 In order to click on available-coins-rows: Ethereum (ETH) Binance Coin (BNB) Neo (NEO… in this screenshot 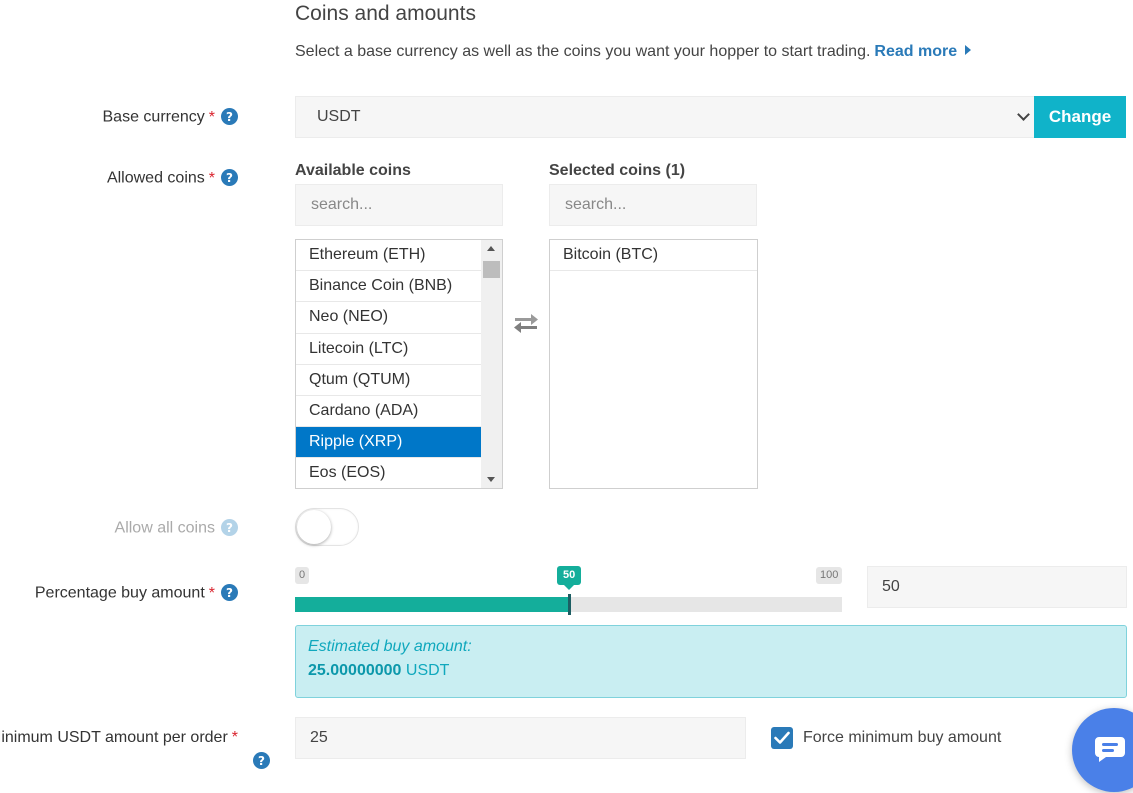, I will do `click(389, 364)`.